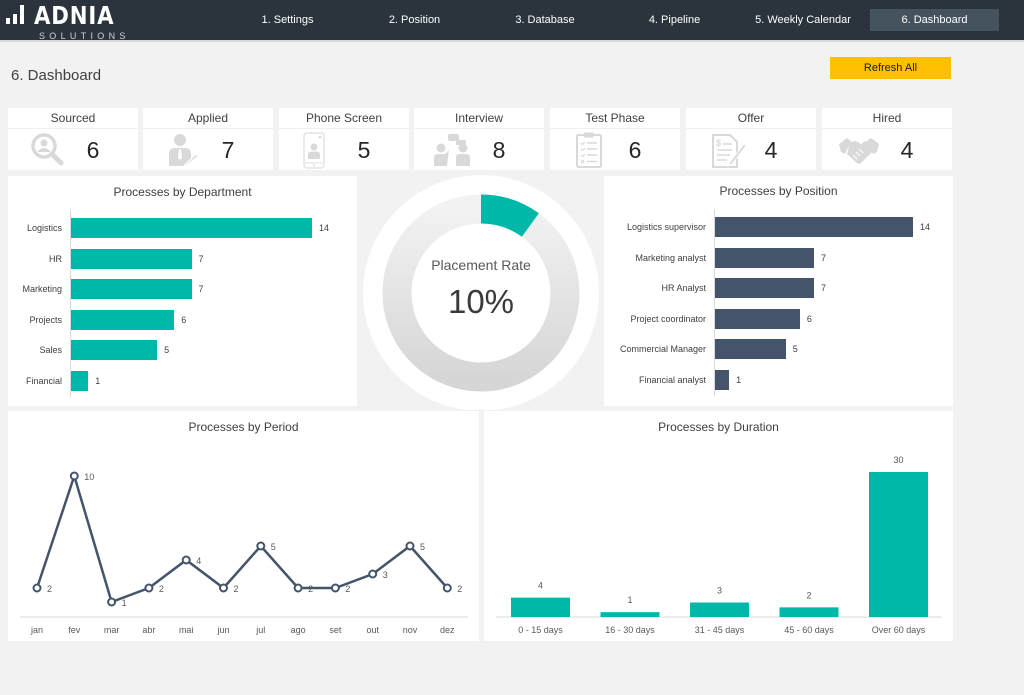 This screenshot has height=695, width=1024. What do you see at coordinates (84, 36) in the screenshot?
I see `brand-tagline: SOLUTIONS` at bounding box center [84, 36].